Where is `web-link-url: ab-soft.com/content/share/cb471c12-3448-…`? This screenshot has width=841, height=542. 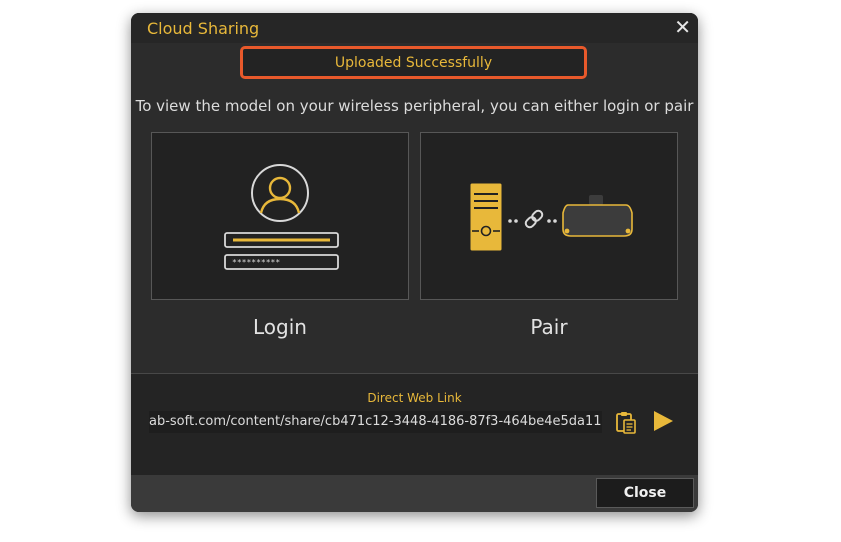 web-link-url: ab-soft.com/content/share/cb471c12-3448-… is located at coordinates (375, 421).